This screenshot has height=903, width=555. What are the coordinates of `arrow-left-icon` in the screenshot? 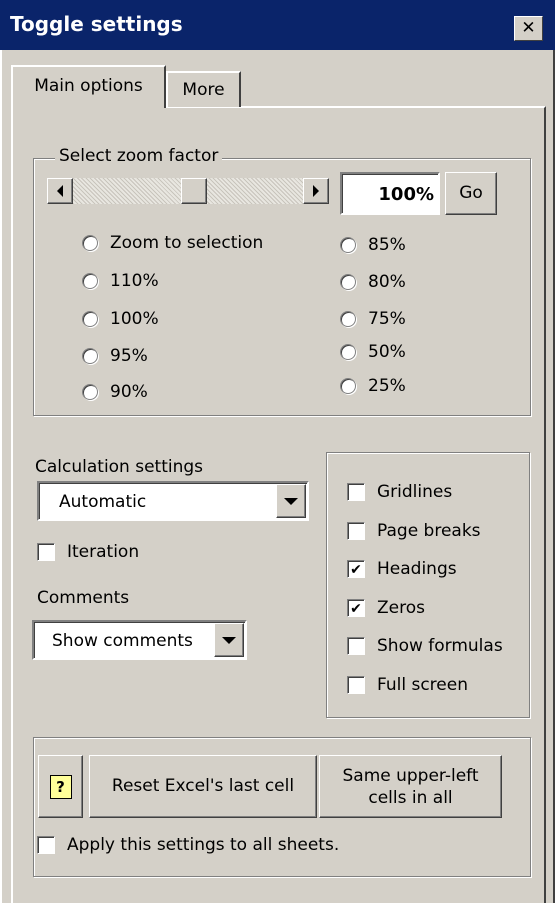 It's located at (60, 191).